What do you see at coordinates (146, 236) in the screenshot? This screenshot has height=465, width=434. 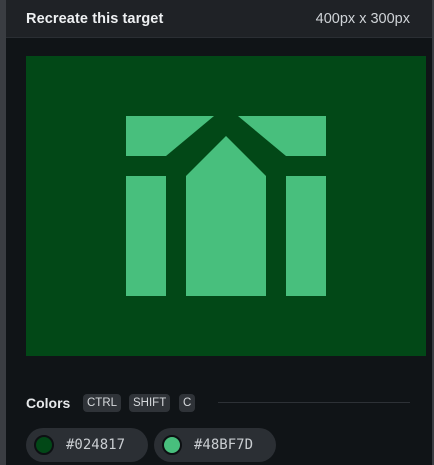 I see `left-pillar` at bounding box center [146, 236].